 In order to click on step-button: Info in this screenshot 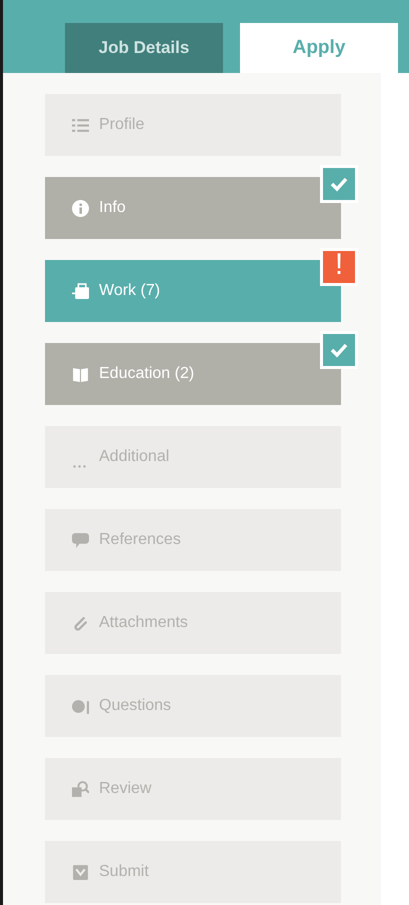, I will do `click(193, 208)`.